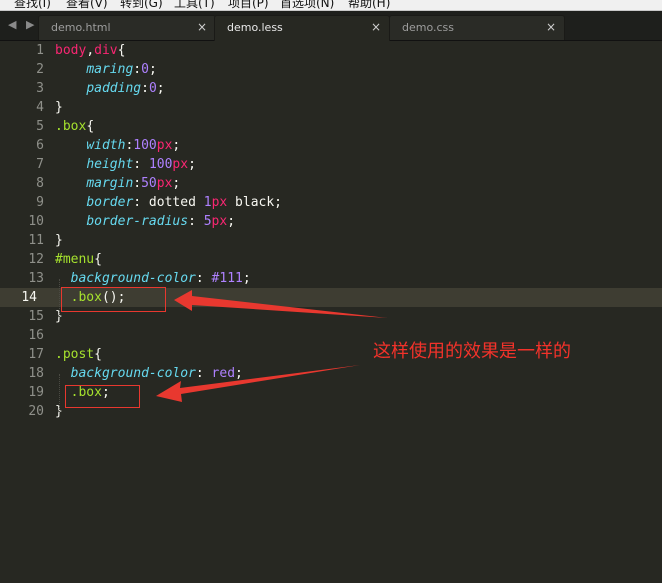  What do you see at coordinates (272, 346) in the screenshot?
I see `annotation-arrows` at bounding box center [272, 346].